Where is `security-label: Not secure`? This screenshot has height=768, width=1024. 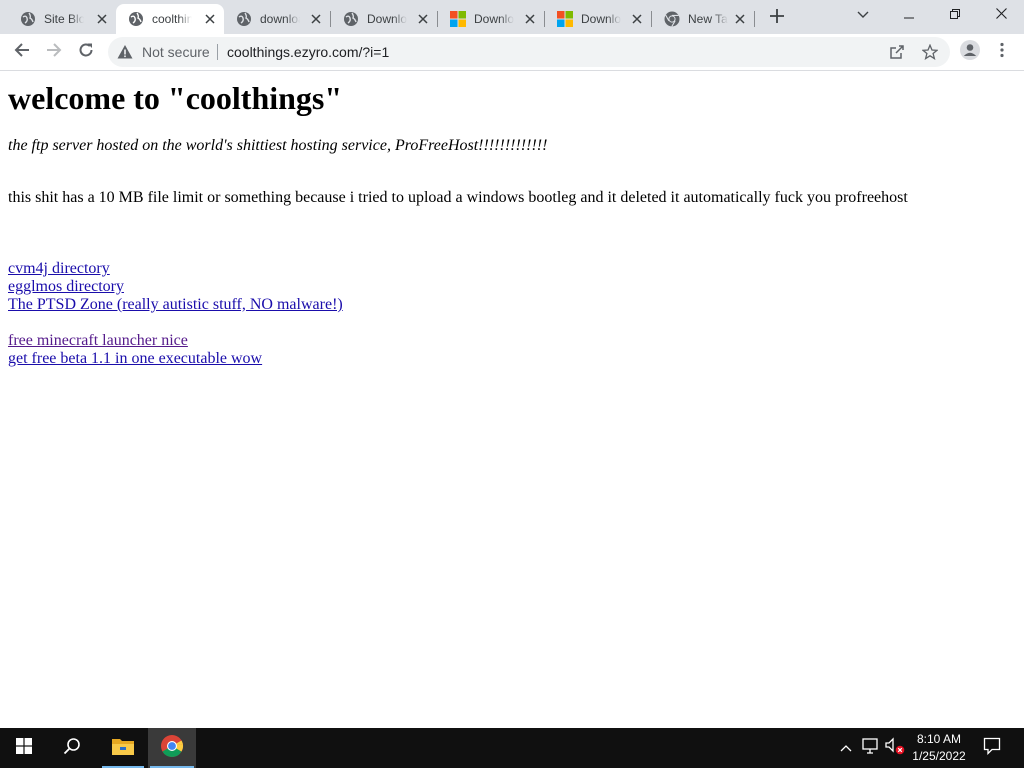 security-label: Not secure is located at coordinates (176, 52).